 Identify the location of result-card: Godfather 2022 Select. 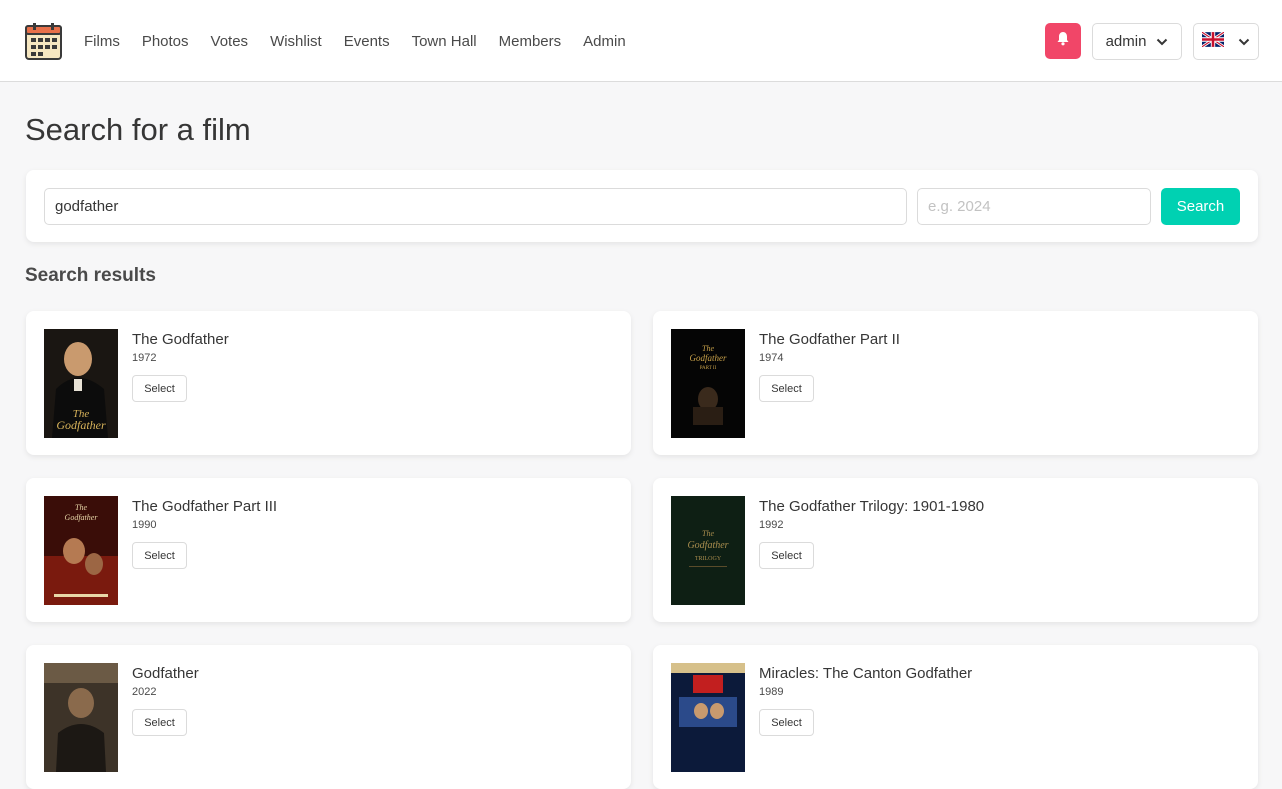
(328, 717).